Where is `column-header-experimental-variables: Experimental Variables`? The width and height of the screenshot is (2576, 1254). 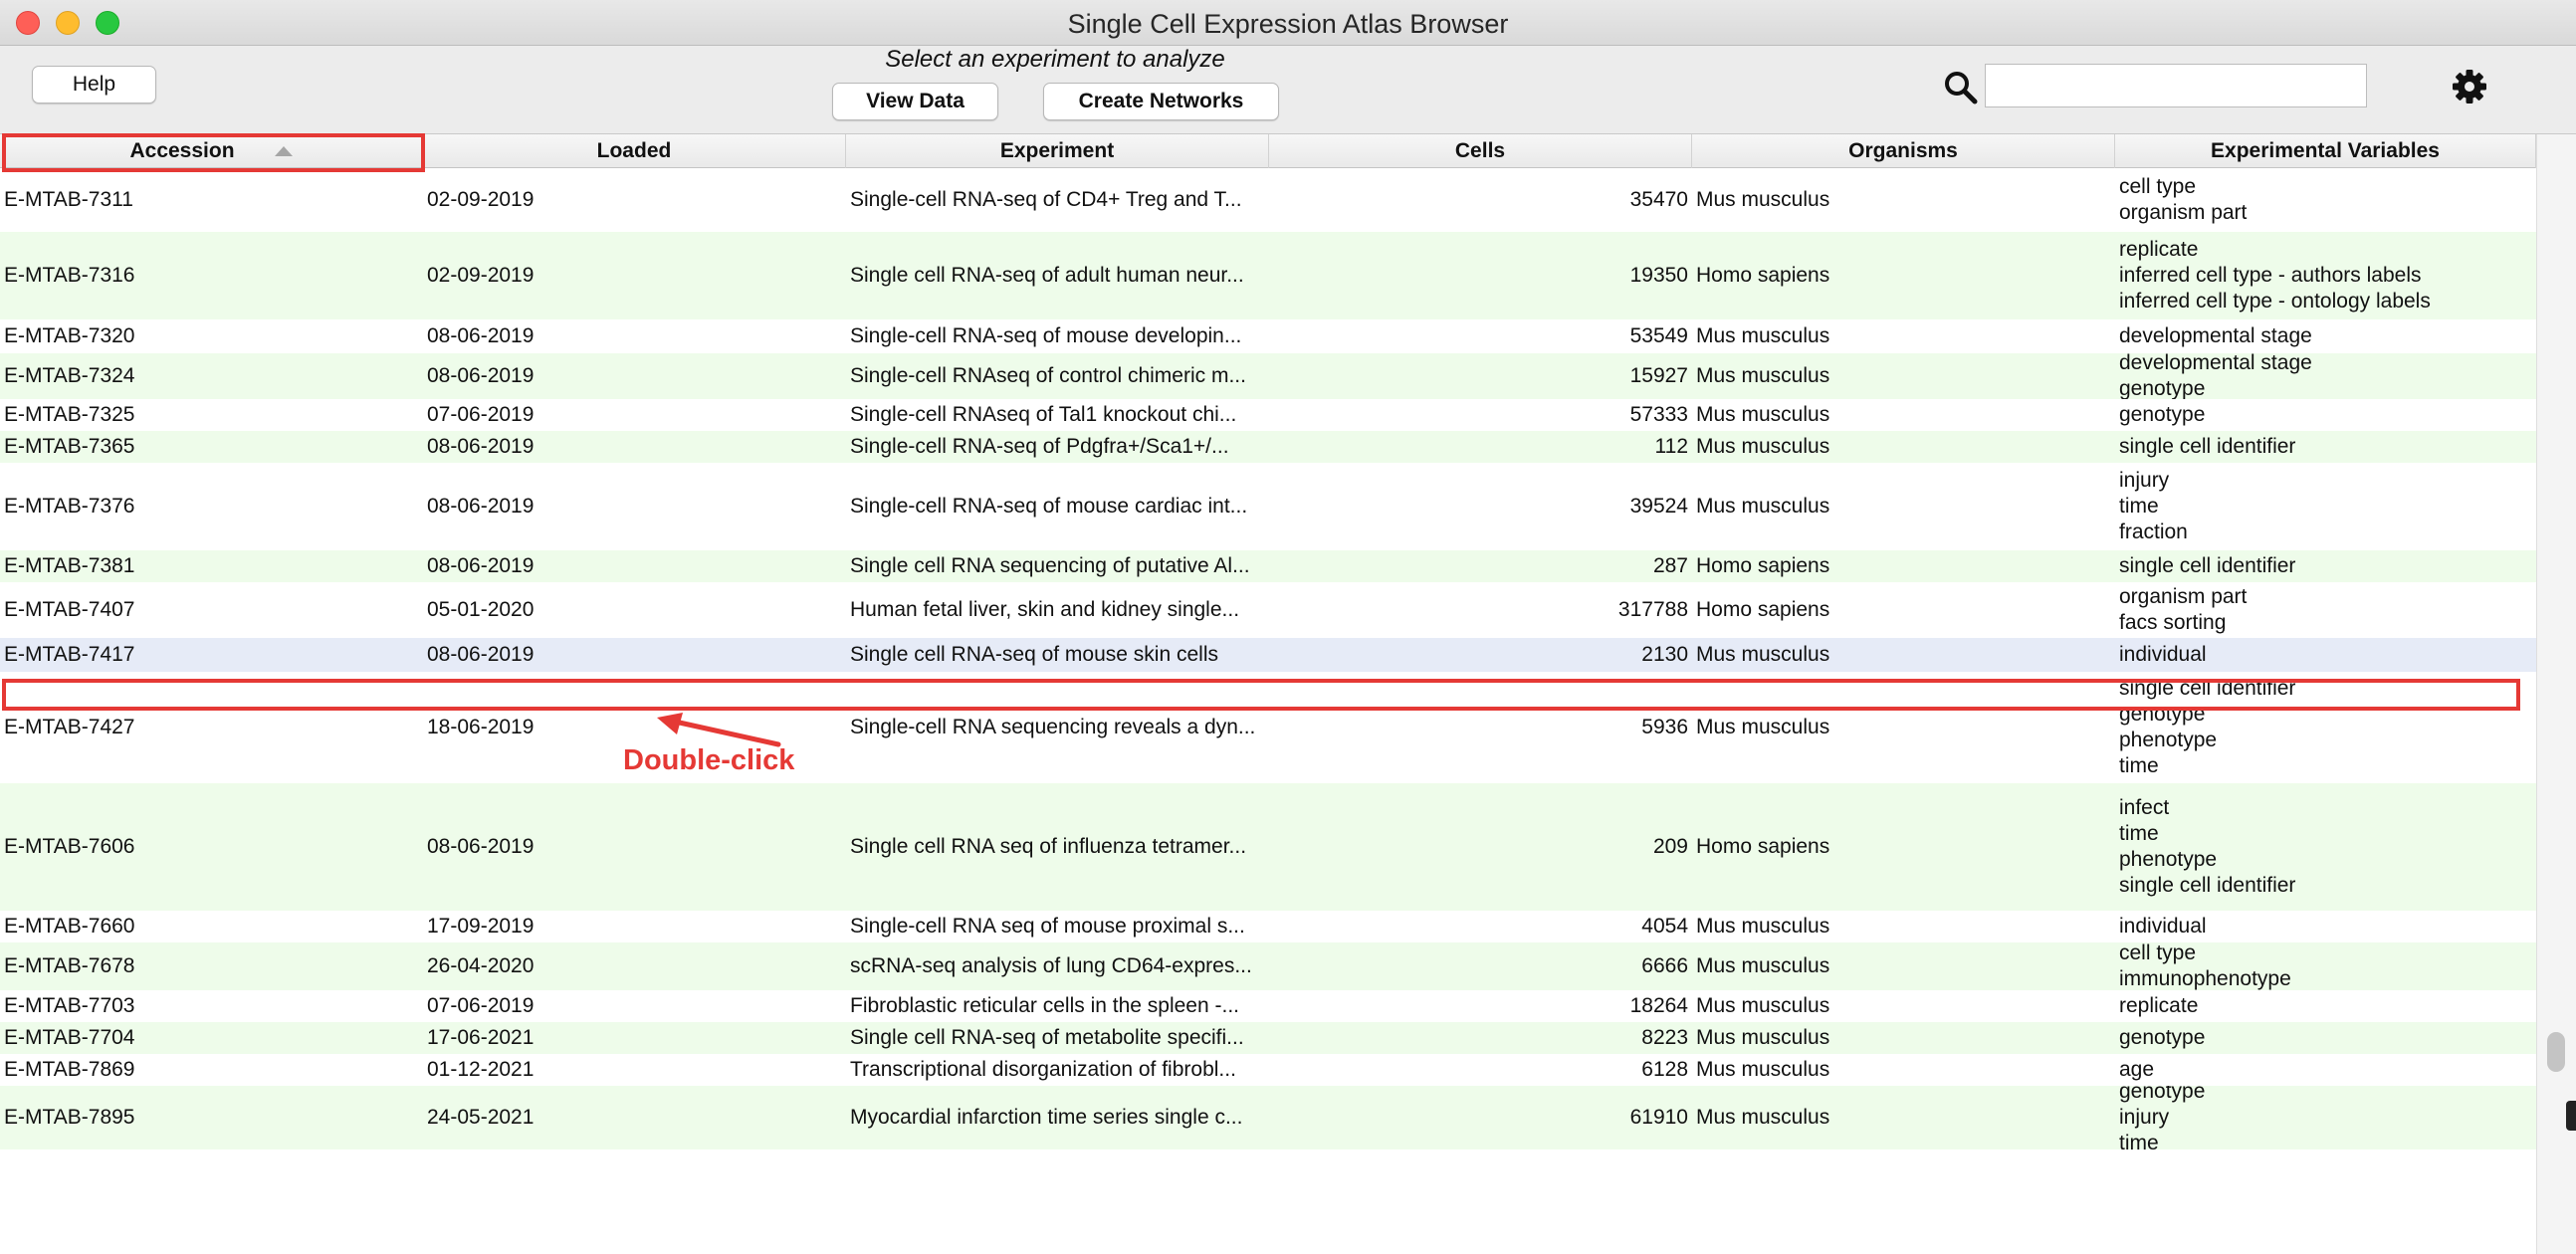 column-header-experimental-variables: Experimental Variables is located at coordinates (2325, 151).